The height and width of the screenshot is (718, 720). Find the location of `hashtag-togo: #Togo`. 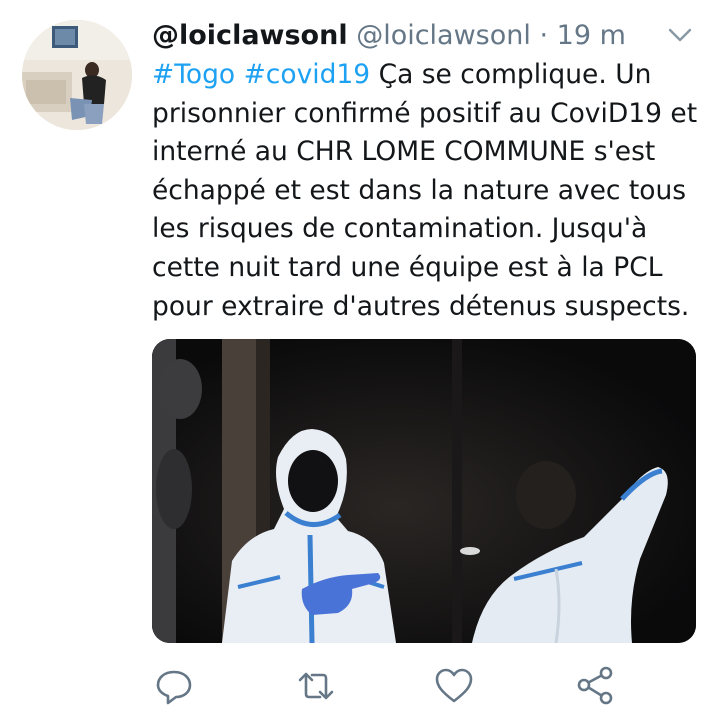

hashtag-togo: #Togo is located at coordinates (193, 74).